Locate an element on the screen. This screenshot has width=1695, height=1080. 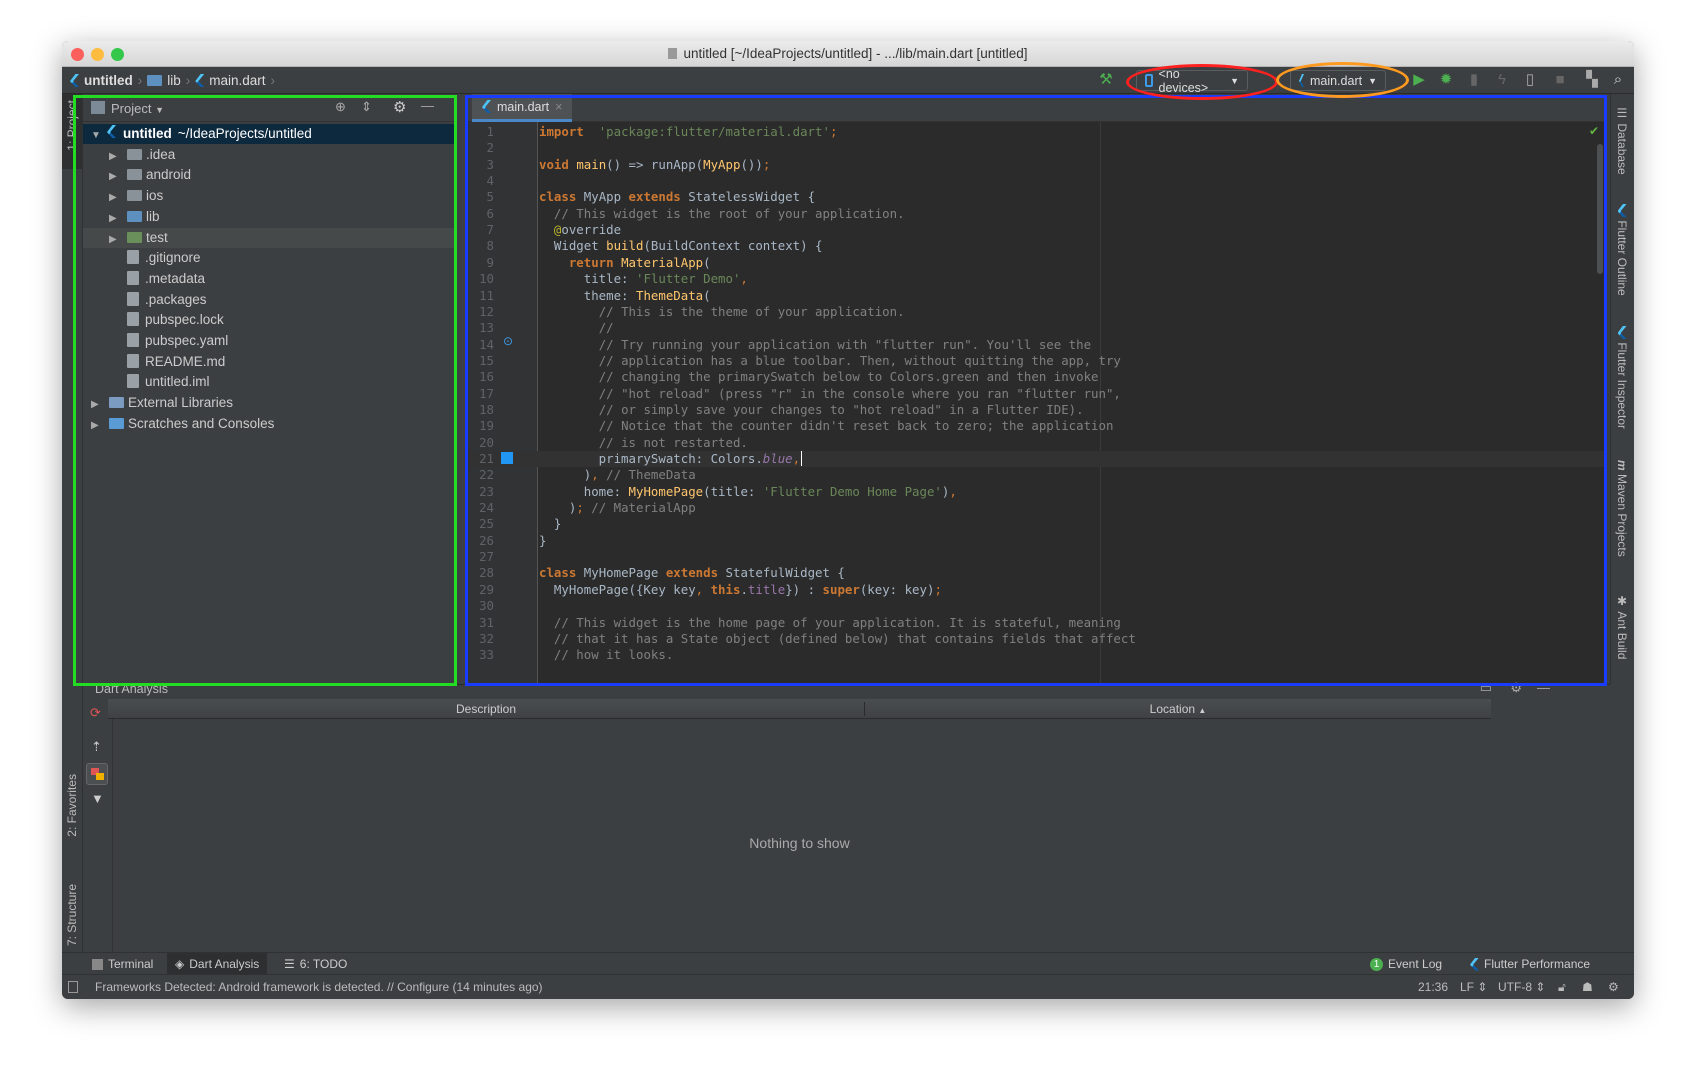
tab-event-log: 1 Event Log is located at coordinates (1406, 964).